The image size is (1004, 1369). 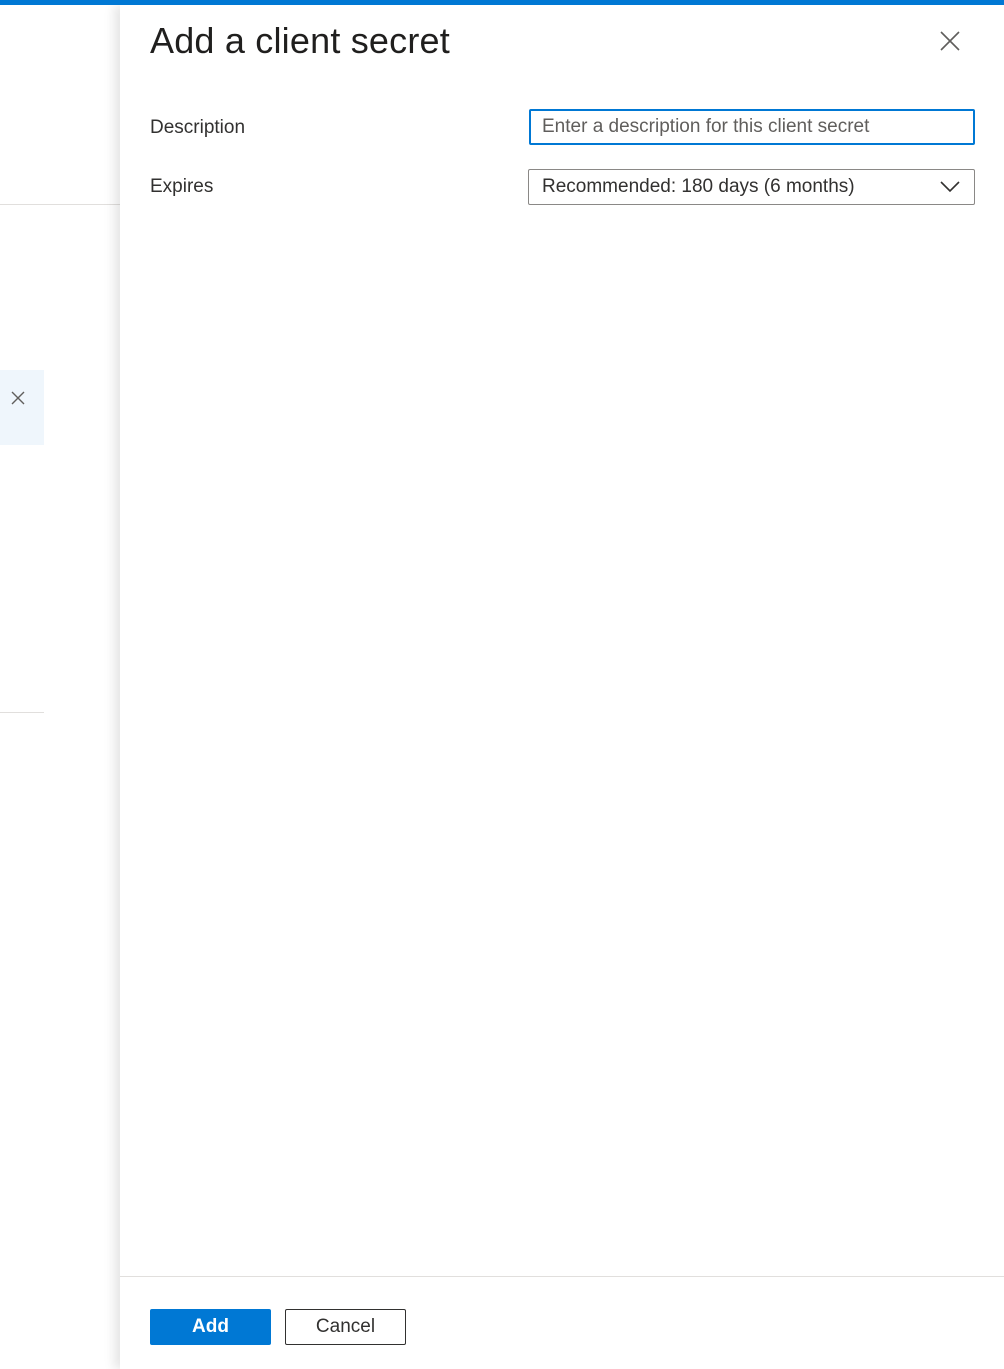 What do you see at coordinates (562, 1322) in the screenshot?
I see `panel-footer: Add Cancel` at bounding box center [562, 1322].